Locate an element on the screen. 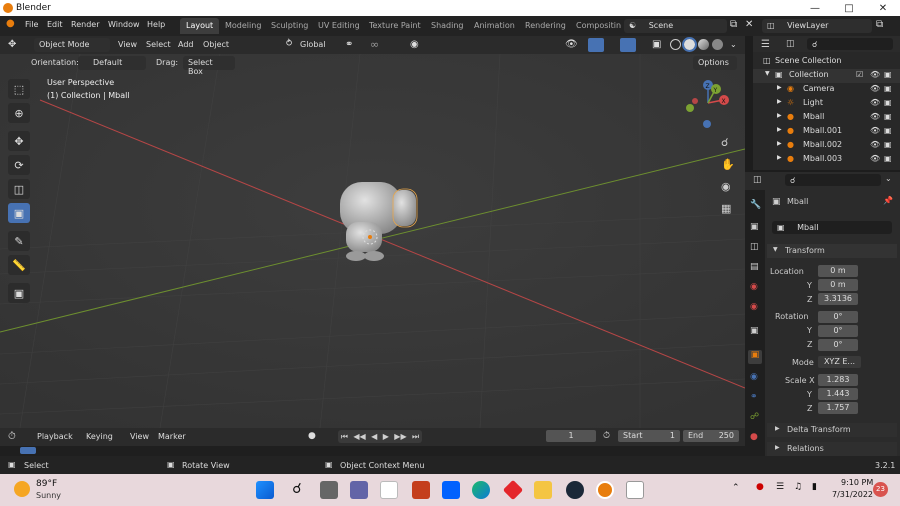 This screenshot has width=900, height=506. rotation-y-field: 0° is located at coordinates (838, 331).